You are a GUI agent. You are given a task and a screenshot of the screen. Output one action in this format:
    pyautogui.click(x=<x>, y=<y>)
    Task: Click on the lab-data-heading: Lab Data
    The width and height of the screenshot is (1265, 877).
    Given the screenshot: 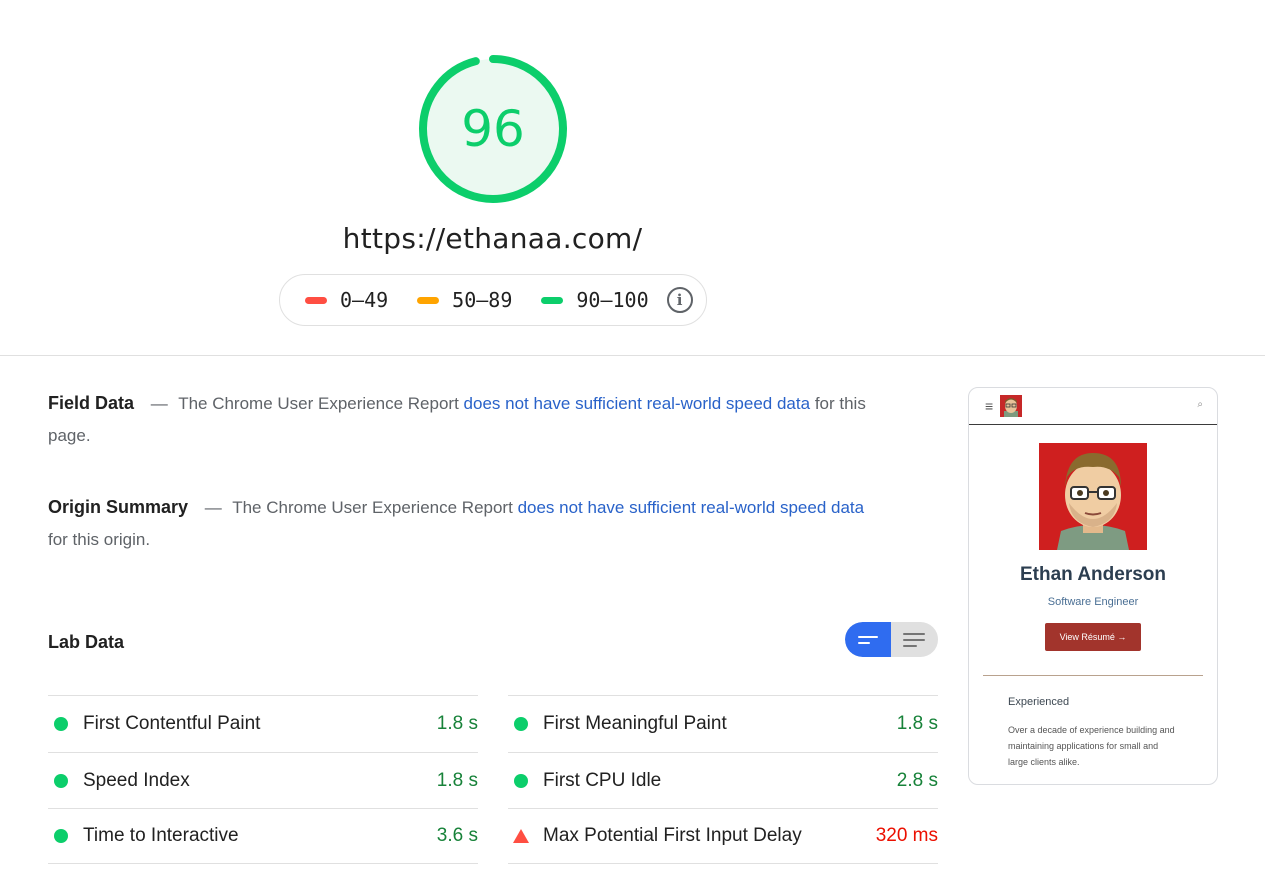 What is the action you would take?
    pyautogui.click(x=86, y=642)
    